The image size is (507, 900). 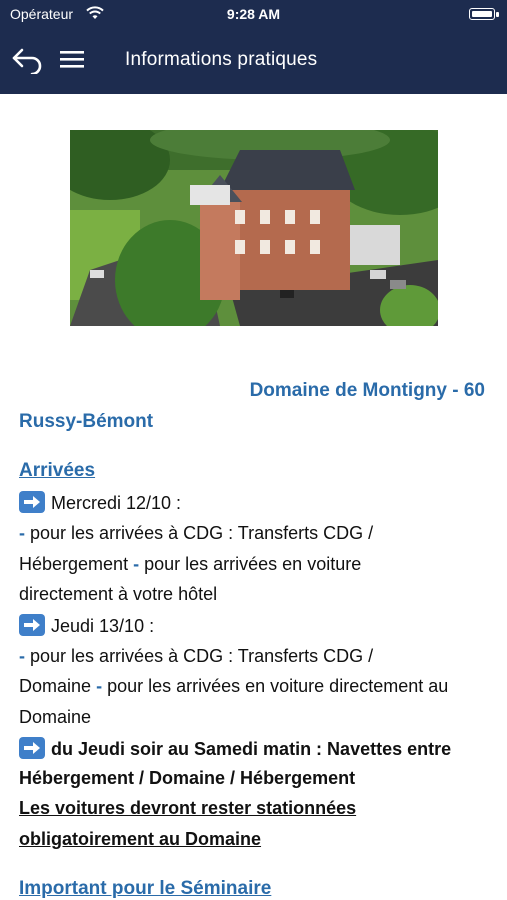 What do you see at coordinates (367, 390) in the screenshot?
I see `venue-name: Domaine de Montigny - 60` at bounding box center [367, 390].